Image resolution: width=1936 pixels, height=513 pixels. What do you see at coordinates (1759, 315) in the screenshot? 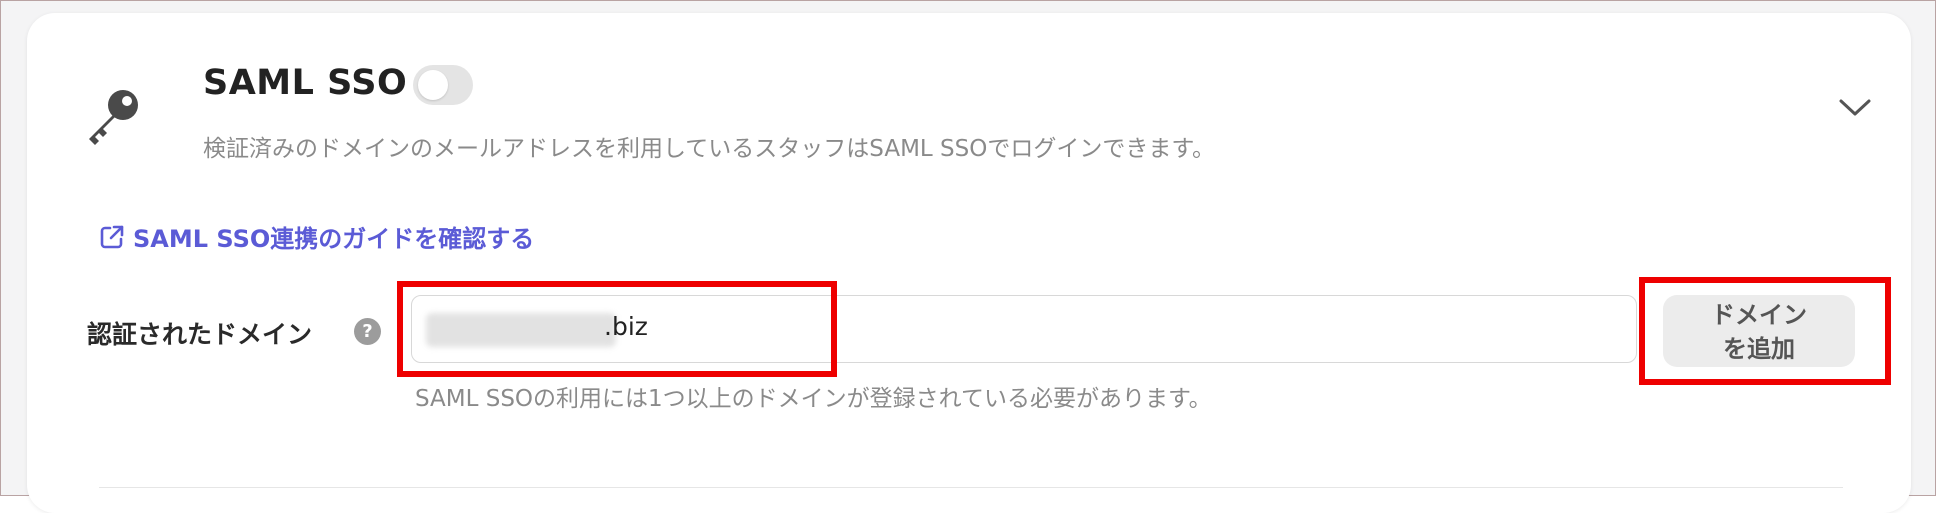
I see `add-button-label-line1: ドメイン` at bounding box center [1759, 315].